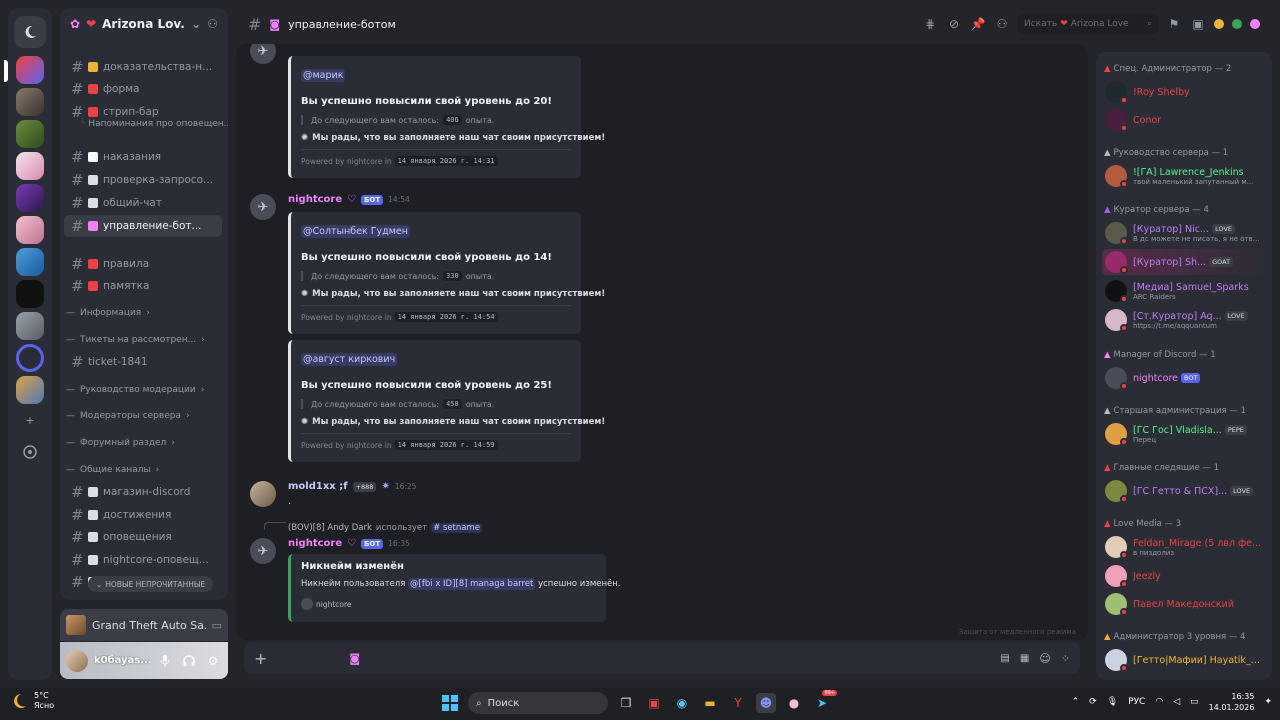 This screenshot has height=720, width=1280. Describe the element at coordinates (1255, 24) in the screenshot. I see `close-button` at that location.